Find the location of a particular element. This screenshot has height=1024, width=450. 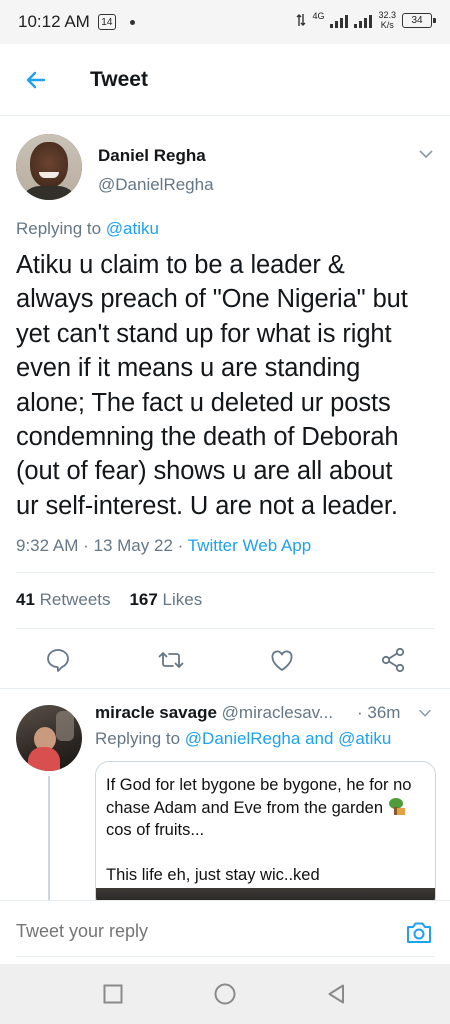

battery-icon: 34 is located at coordinates (419, 20).